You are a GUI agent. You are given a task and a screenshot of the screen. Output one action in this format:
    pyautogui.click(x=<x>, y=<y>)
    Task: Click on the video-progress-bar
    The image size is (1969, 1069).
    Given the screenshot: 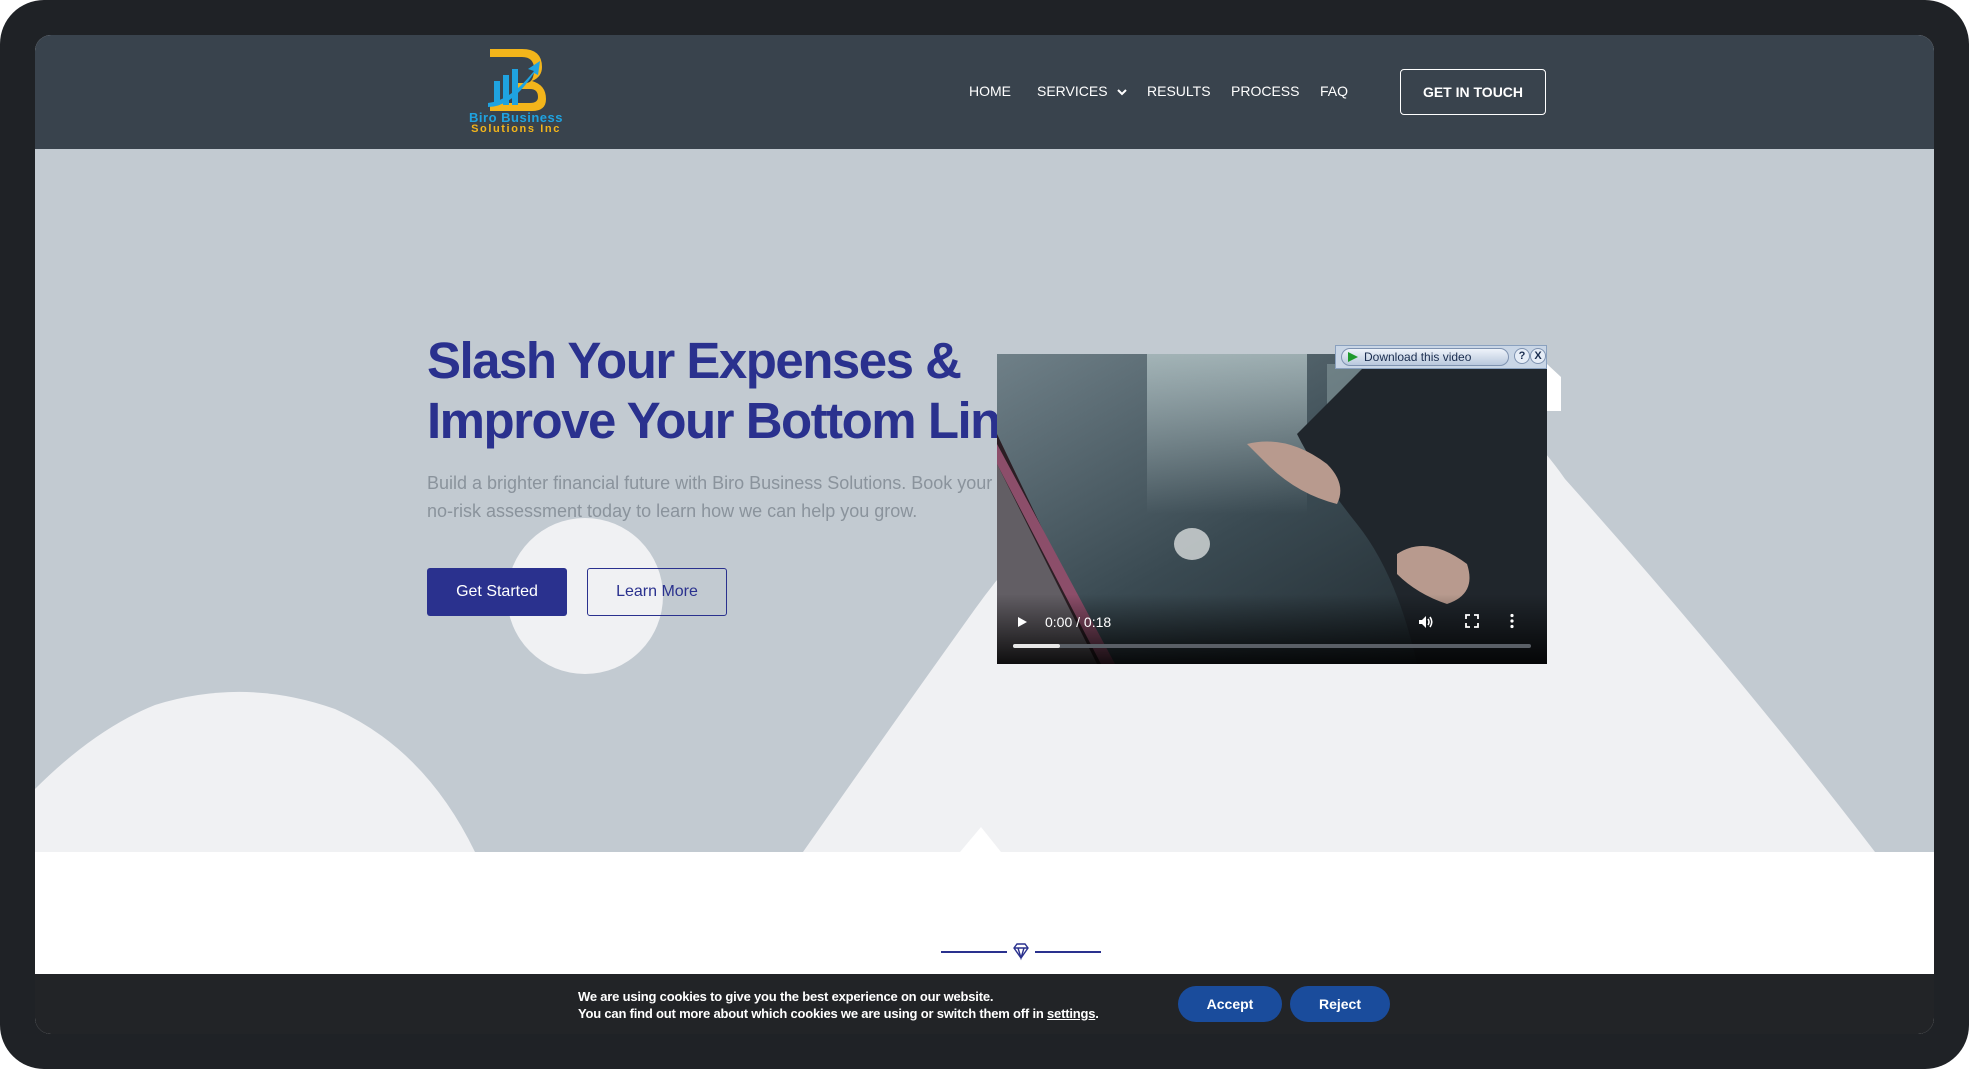 What is the action you would take?
    pyautogui.click(x=1272, y=646)
    